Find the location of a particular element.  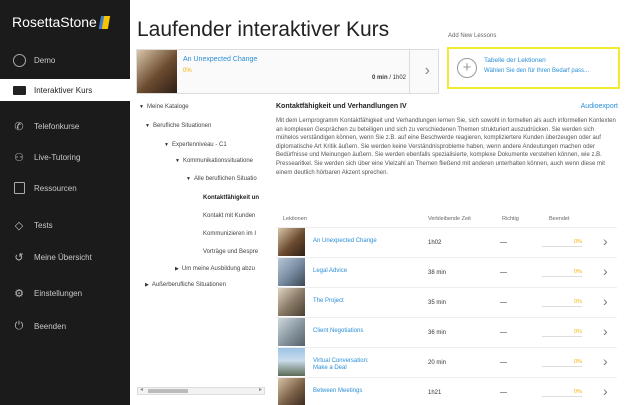

current-course-card: An Unexpected Change 0% 0 min / 1h02 › is located at coordinates (287, 71).